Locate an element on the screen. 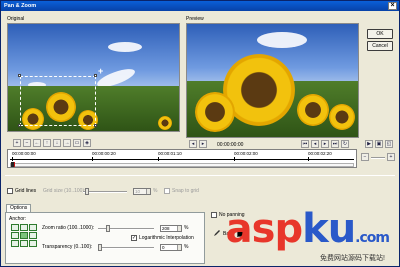  anchor-bottom-right is located at coordinates (33, 243).